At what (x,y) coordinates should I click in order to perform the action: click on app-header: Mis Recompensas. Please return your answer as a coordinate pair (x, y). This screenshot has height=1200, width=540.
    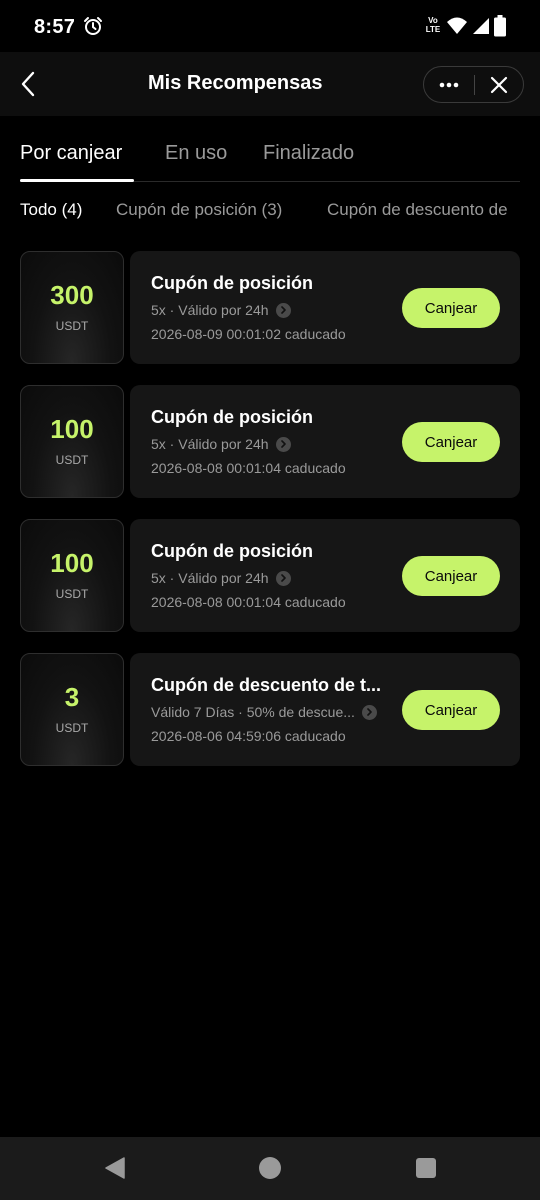
    Looking at the image, I should click on (270, 84).